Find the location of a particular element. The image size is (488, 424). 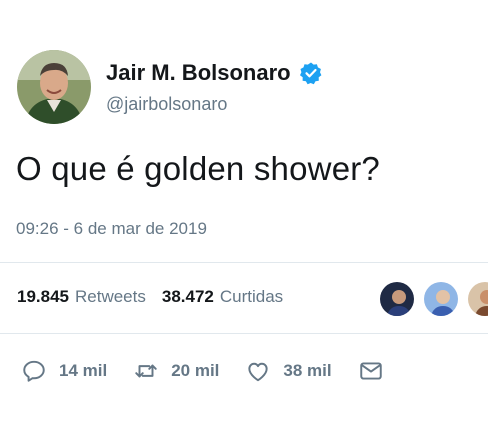

retweet-icon is located at coordinates (146, 371).